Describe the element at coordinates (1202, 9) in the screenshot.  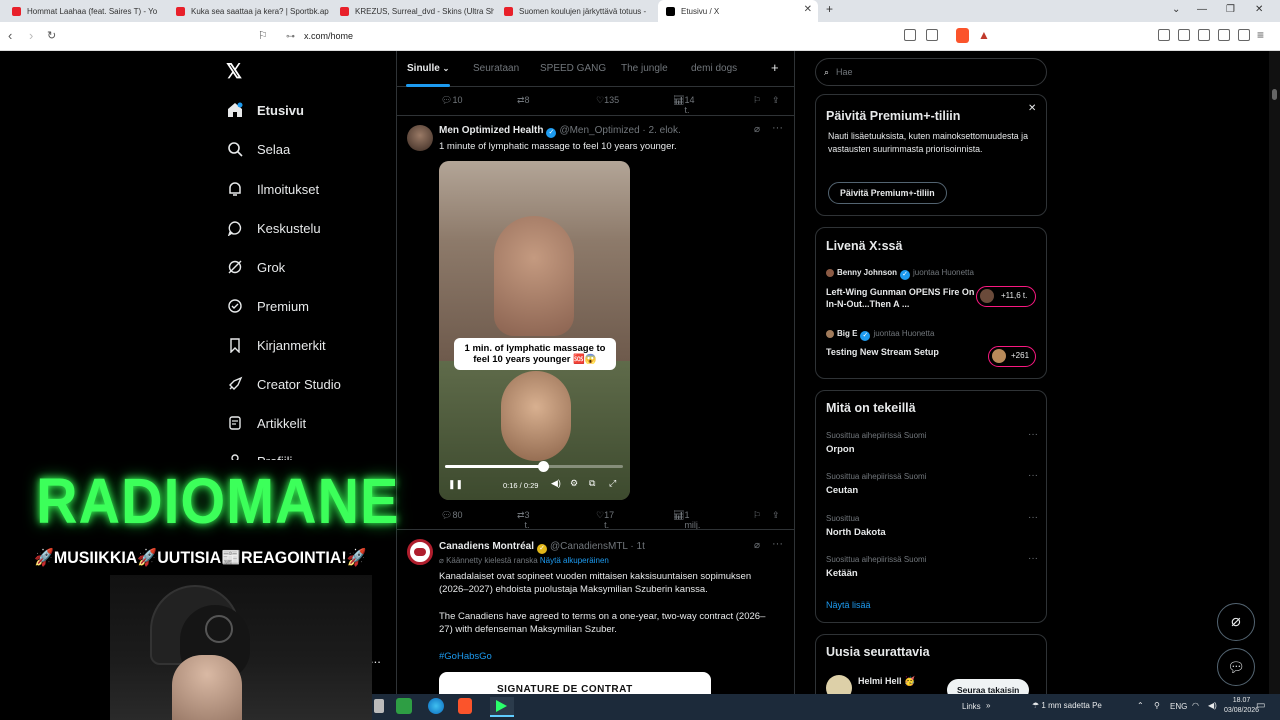
I see `minimize-button: —` at that location.